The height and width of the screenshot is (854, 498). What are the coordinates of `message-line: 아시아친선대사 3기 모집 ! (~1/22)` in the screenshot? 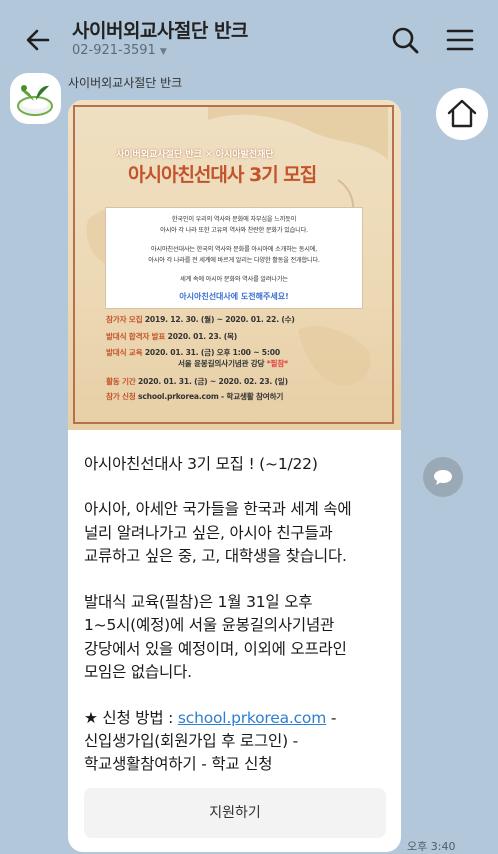 It's located at (201, 464).